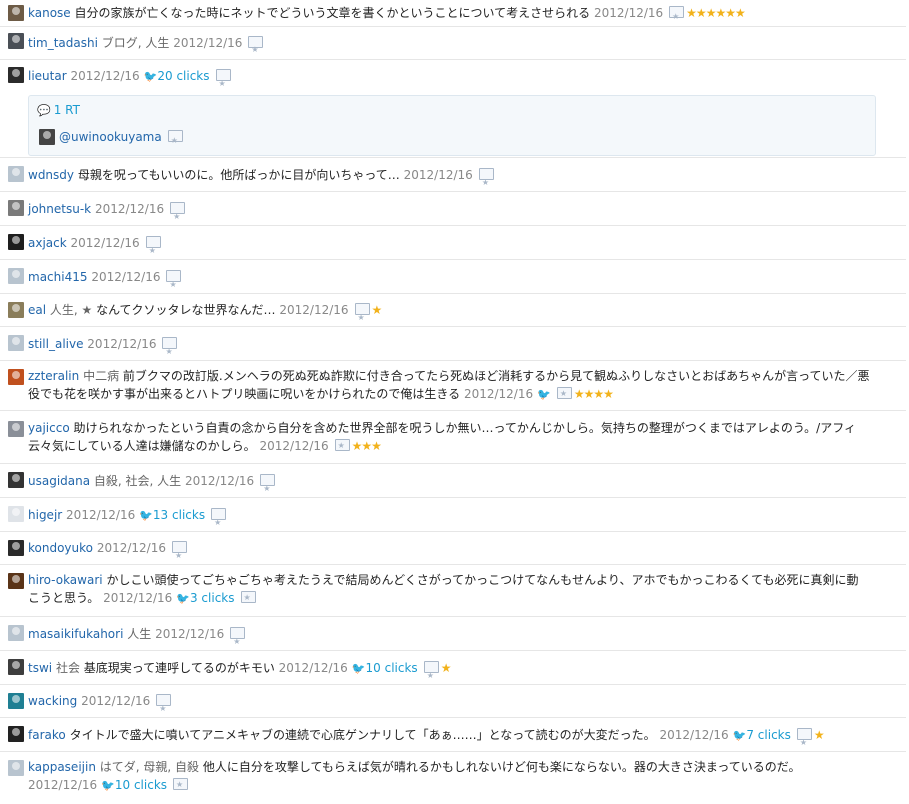  What do you see at coordinates (367, 446) in the screenshot?
I see `star-rating: ★★★` at bounding box center [367, 446].